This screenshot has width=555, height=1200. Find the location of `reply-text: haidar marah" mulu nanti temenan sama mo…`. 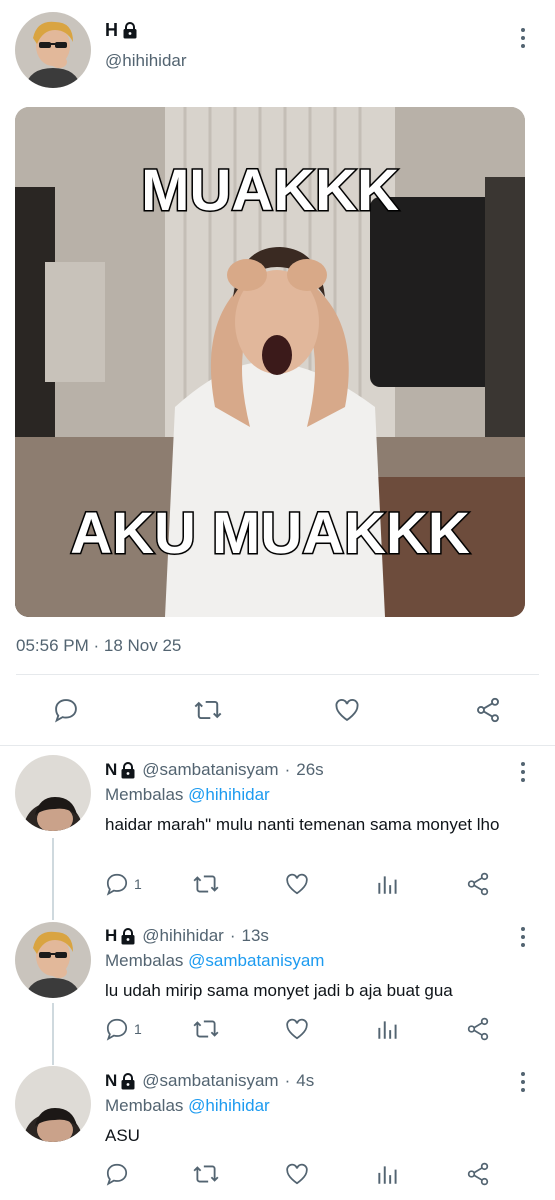

reply-text: haidar marah" mulu nanti temenan sama mo… is located at coordinates (302, 824).